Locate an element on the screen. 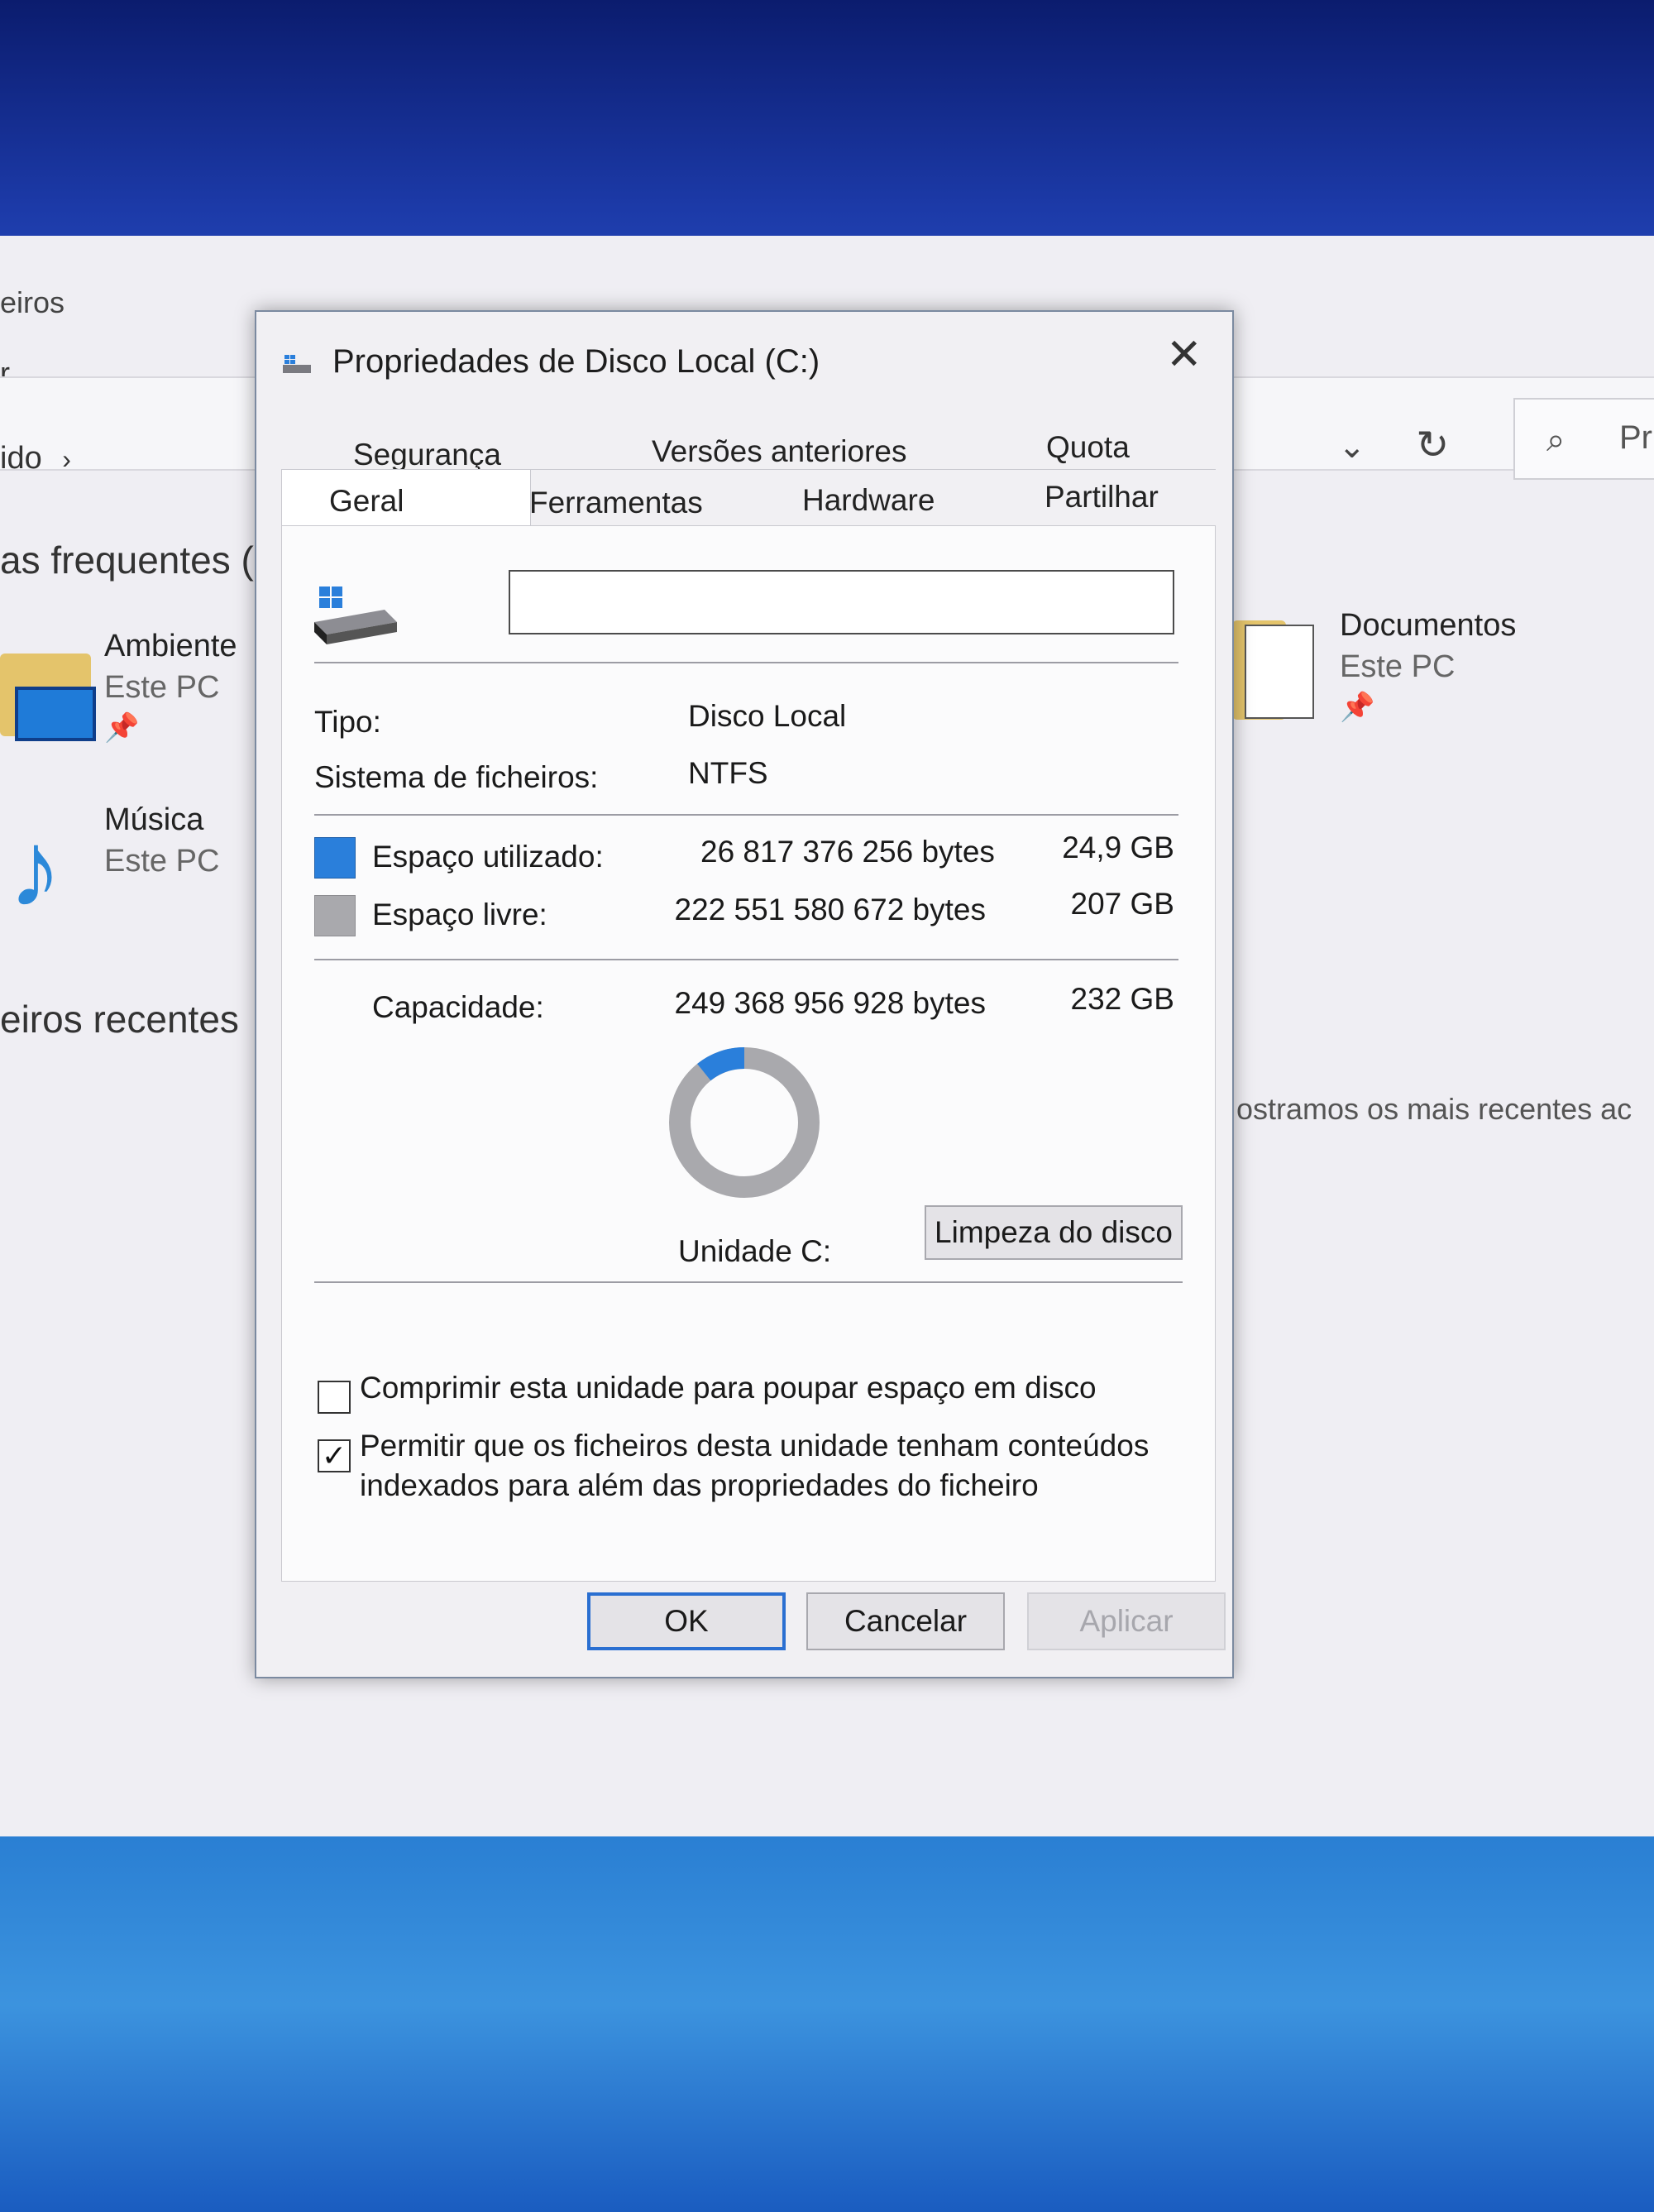 Image resolution: width=1654 pixels, height=2212 pixels. chevron-right-icon: › is located at coordinates (66, 459).